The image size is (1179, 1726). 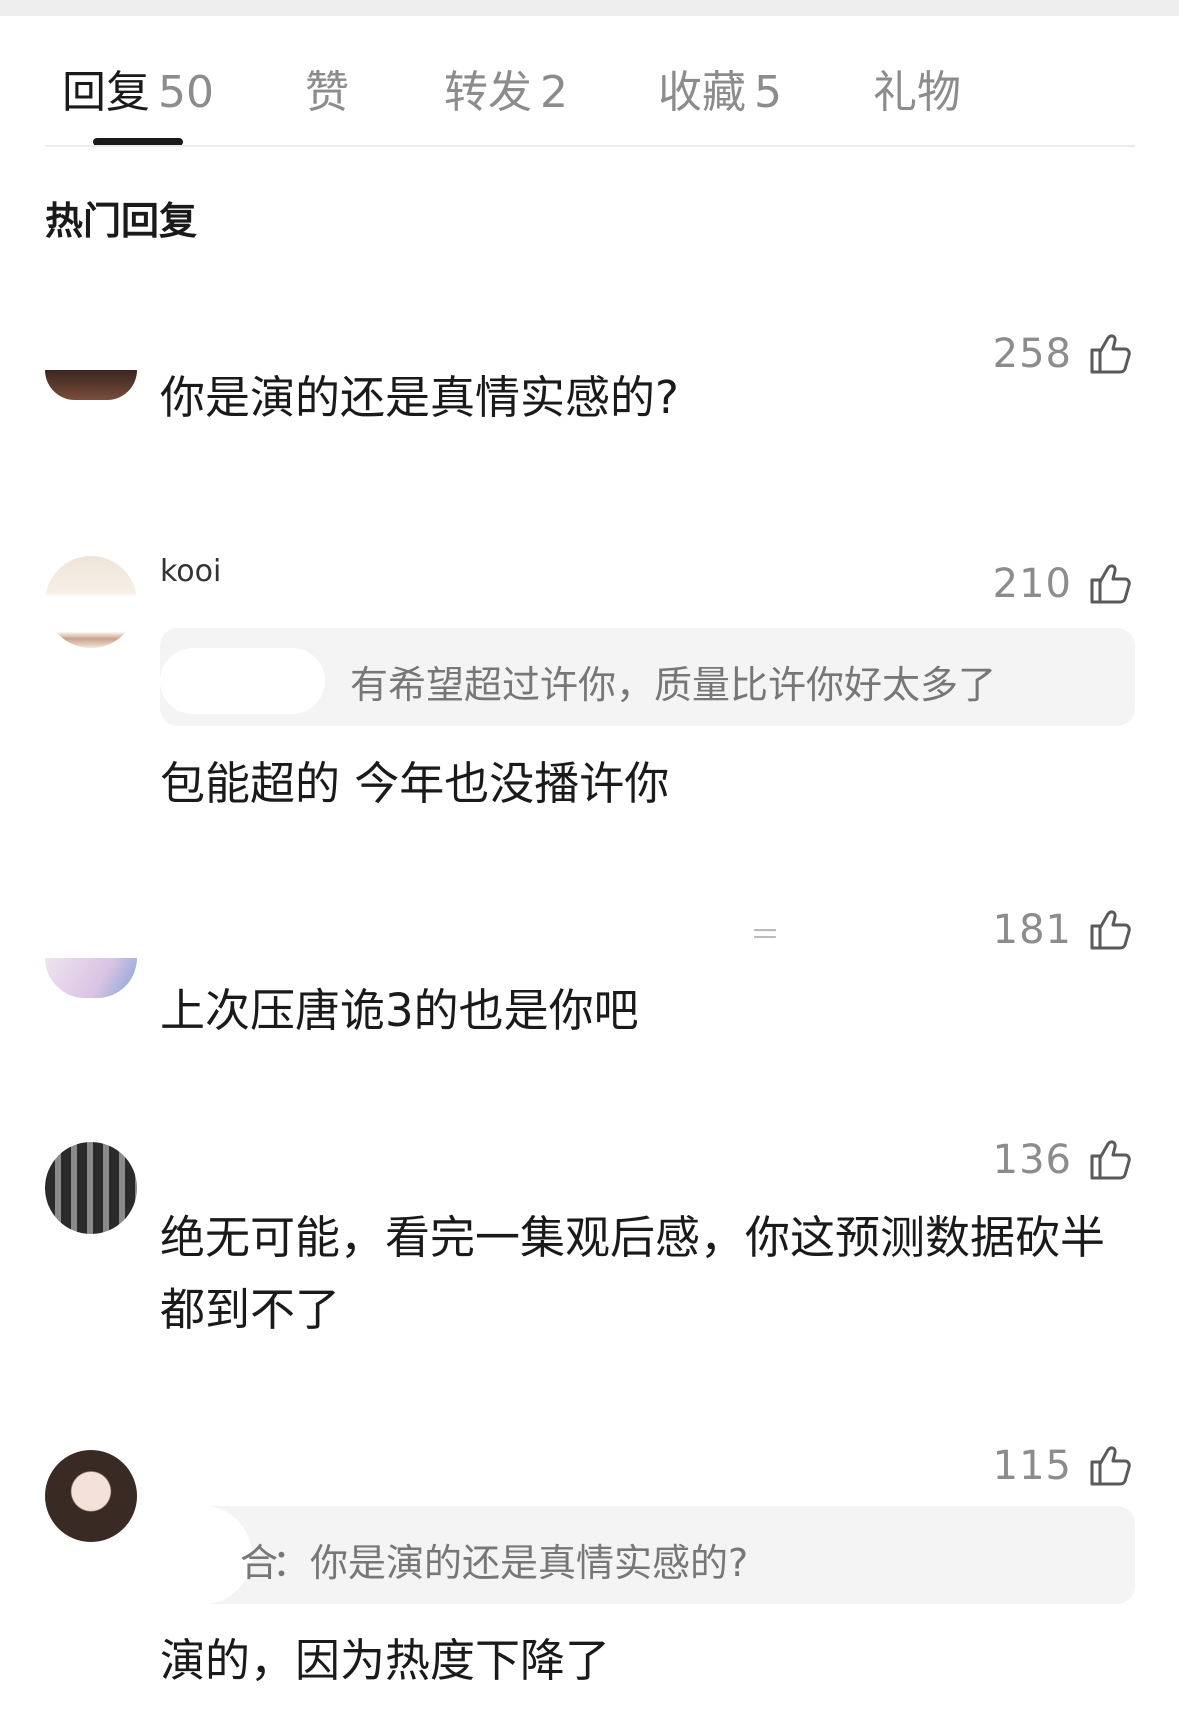 I want to click on tab-label: 礼物, so click(x=917, y=92).